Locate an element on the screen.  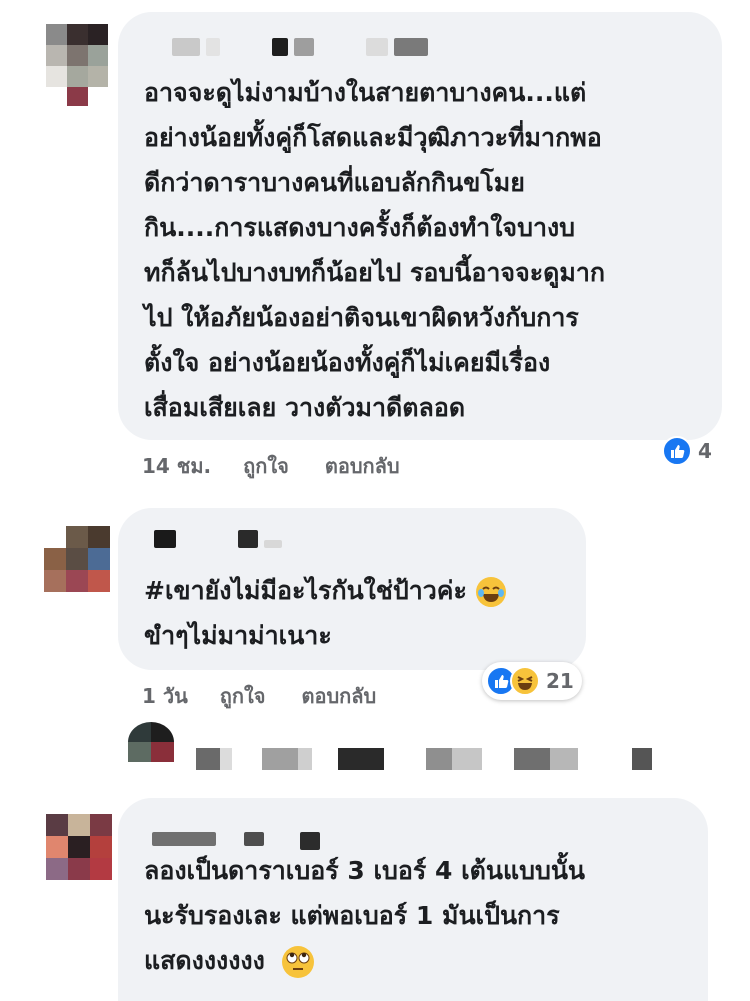
like-reaction-icon is located at coordinates (677, 451).